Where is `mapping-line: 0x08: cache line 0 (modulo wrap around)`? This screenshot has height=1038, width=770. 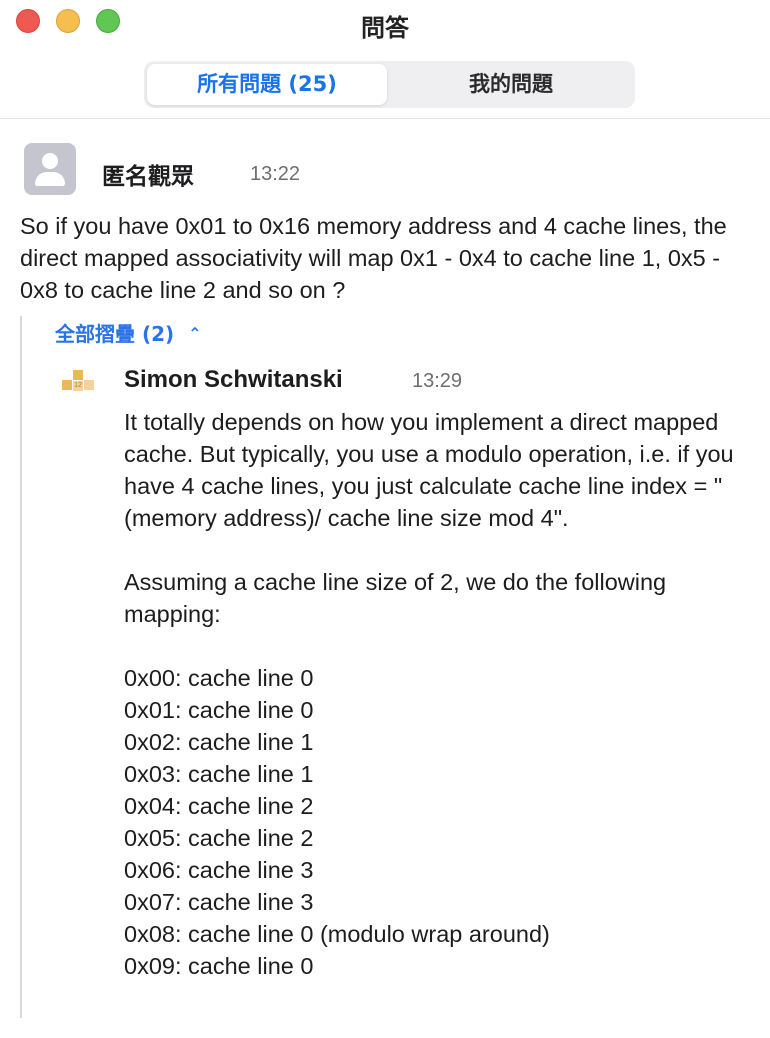 mapping-line: 0x08: cache line 0 (modulo wrap around) is located at coordinates (337, 934).